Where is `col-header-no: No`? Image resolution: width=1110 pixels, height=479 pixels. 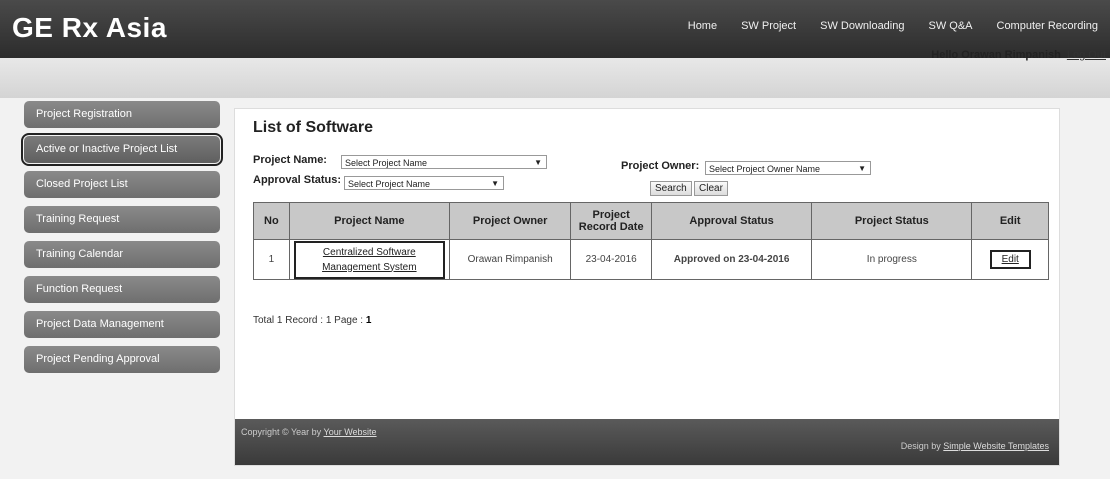 col-header-no: No is located at coordinates (271, 221).